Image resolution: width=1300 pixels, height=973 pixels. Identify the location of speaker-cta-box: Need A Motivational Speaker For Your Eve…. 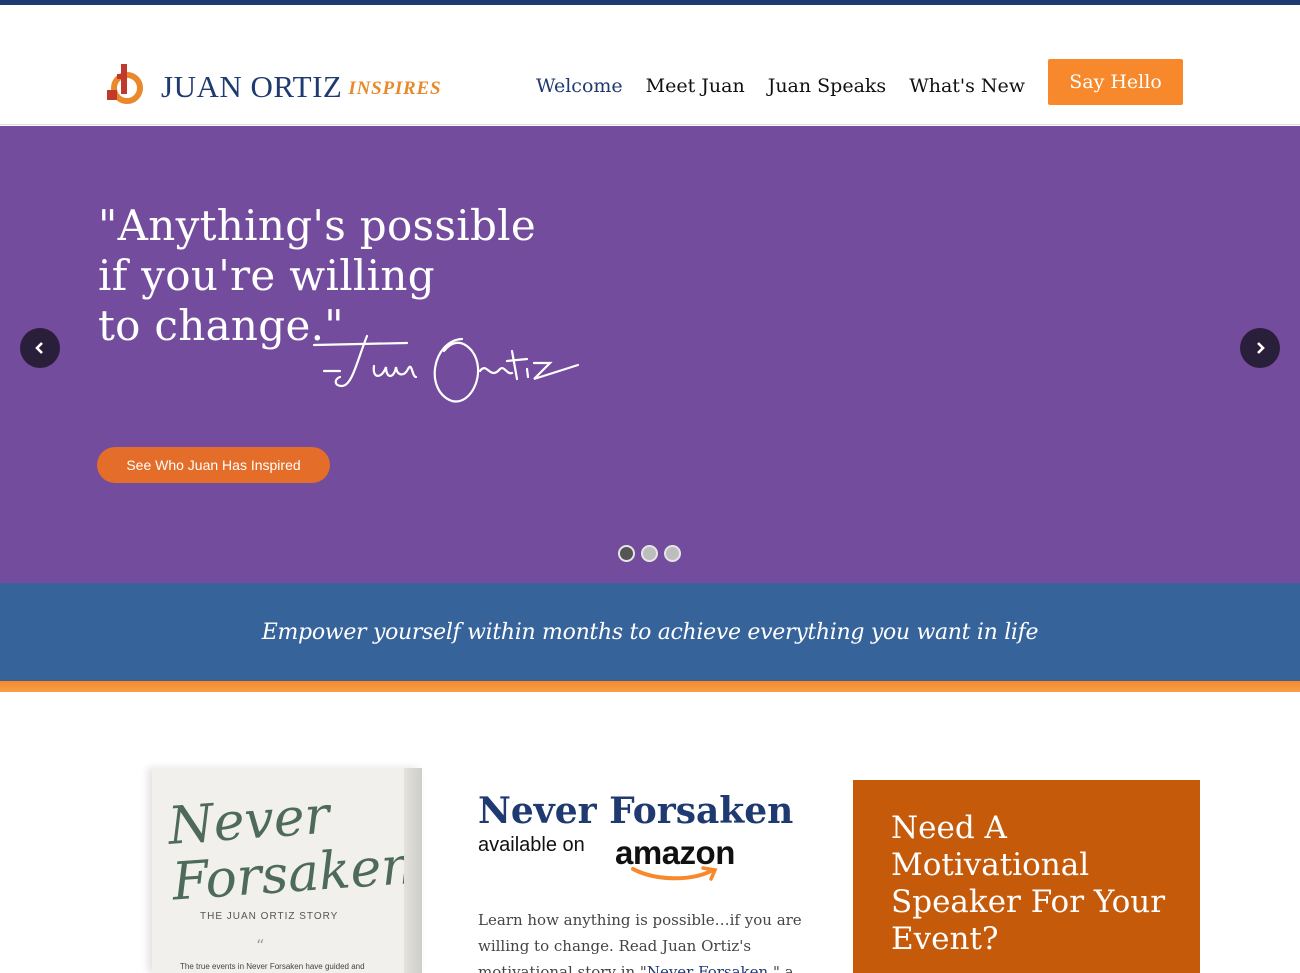
(1026, 876).